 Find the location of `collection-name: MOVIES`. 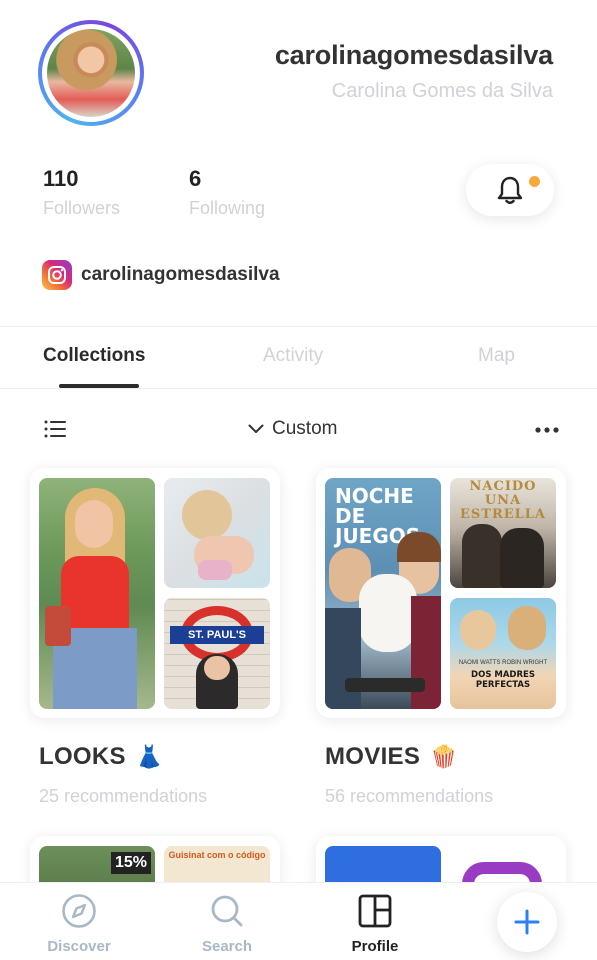

collection-name: MOVIES is located at coordinates (373, 756).